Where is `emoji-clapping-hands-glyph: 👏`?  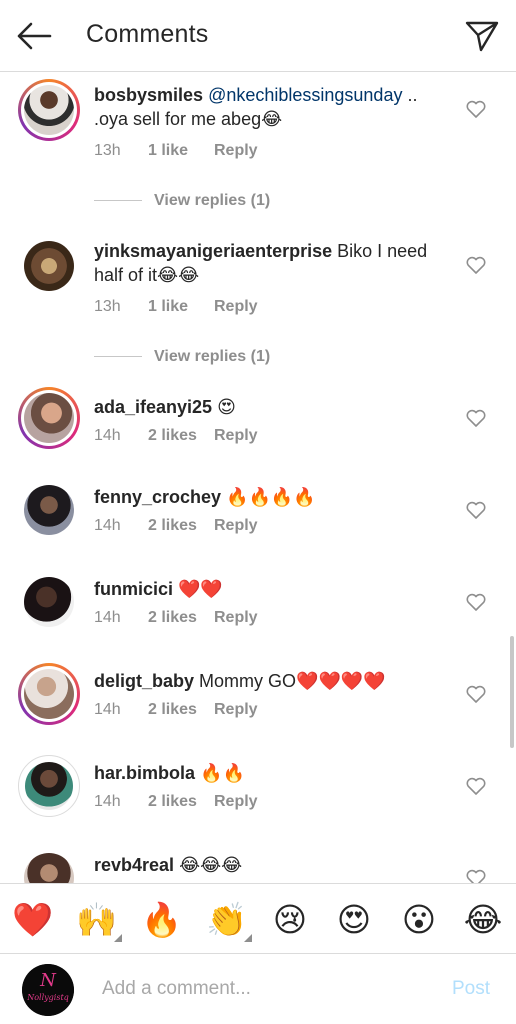 emoji-clapping-hands-glyph: 👏 is located at coordinates (227, 919).